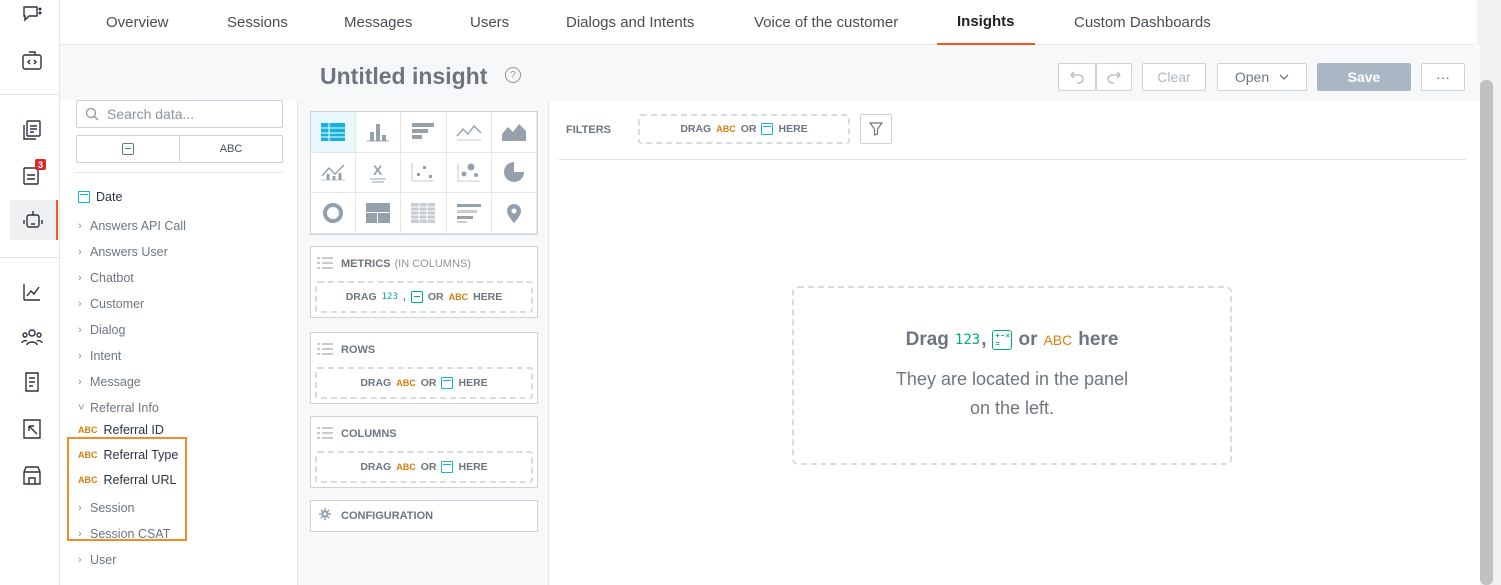  Describe the element at coordinates (34, 220) in the screenshot. I see `bot-icon` at that location.